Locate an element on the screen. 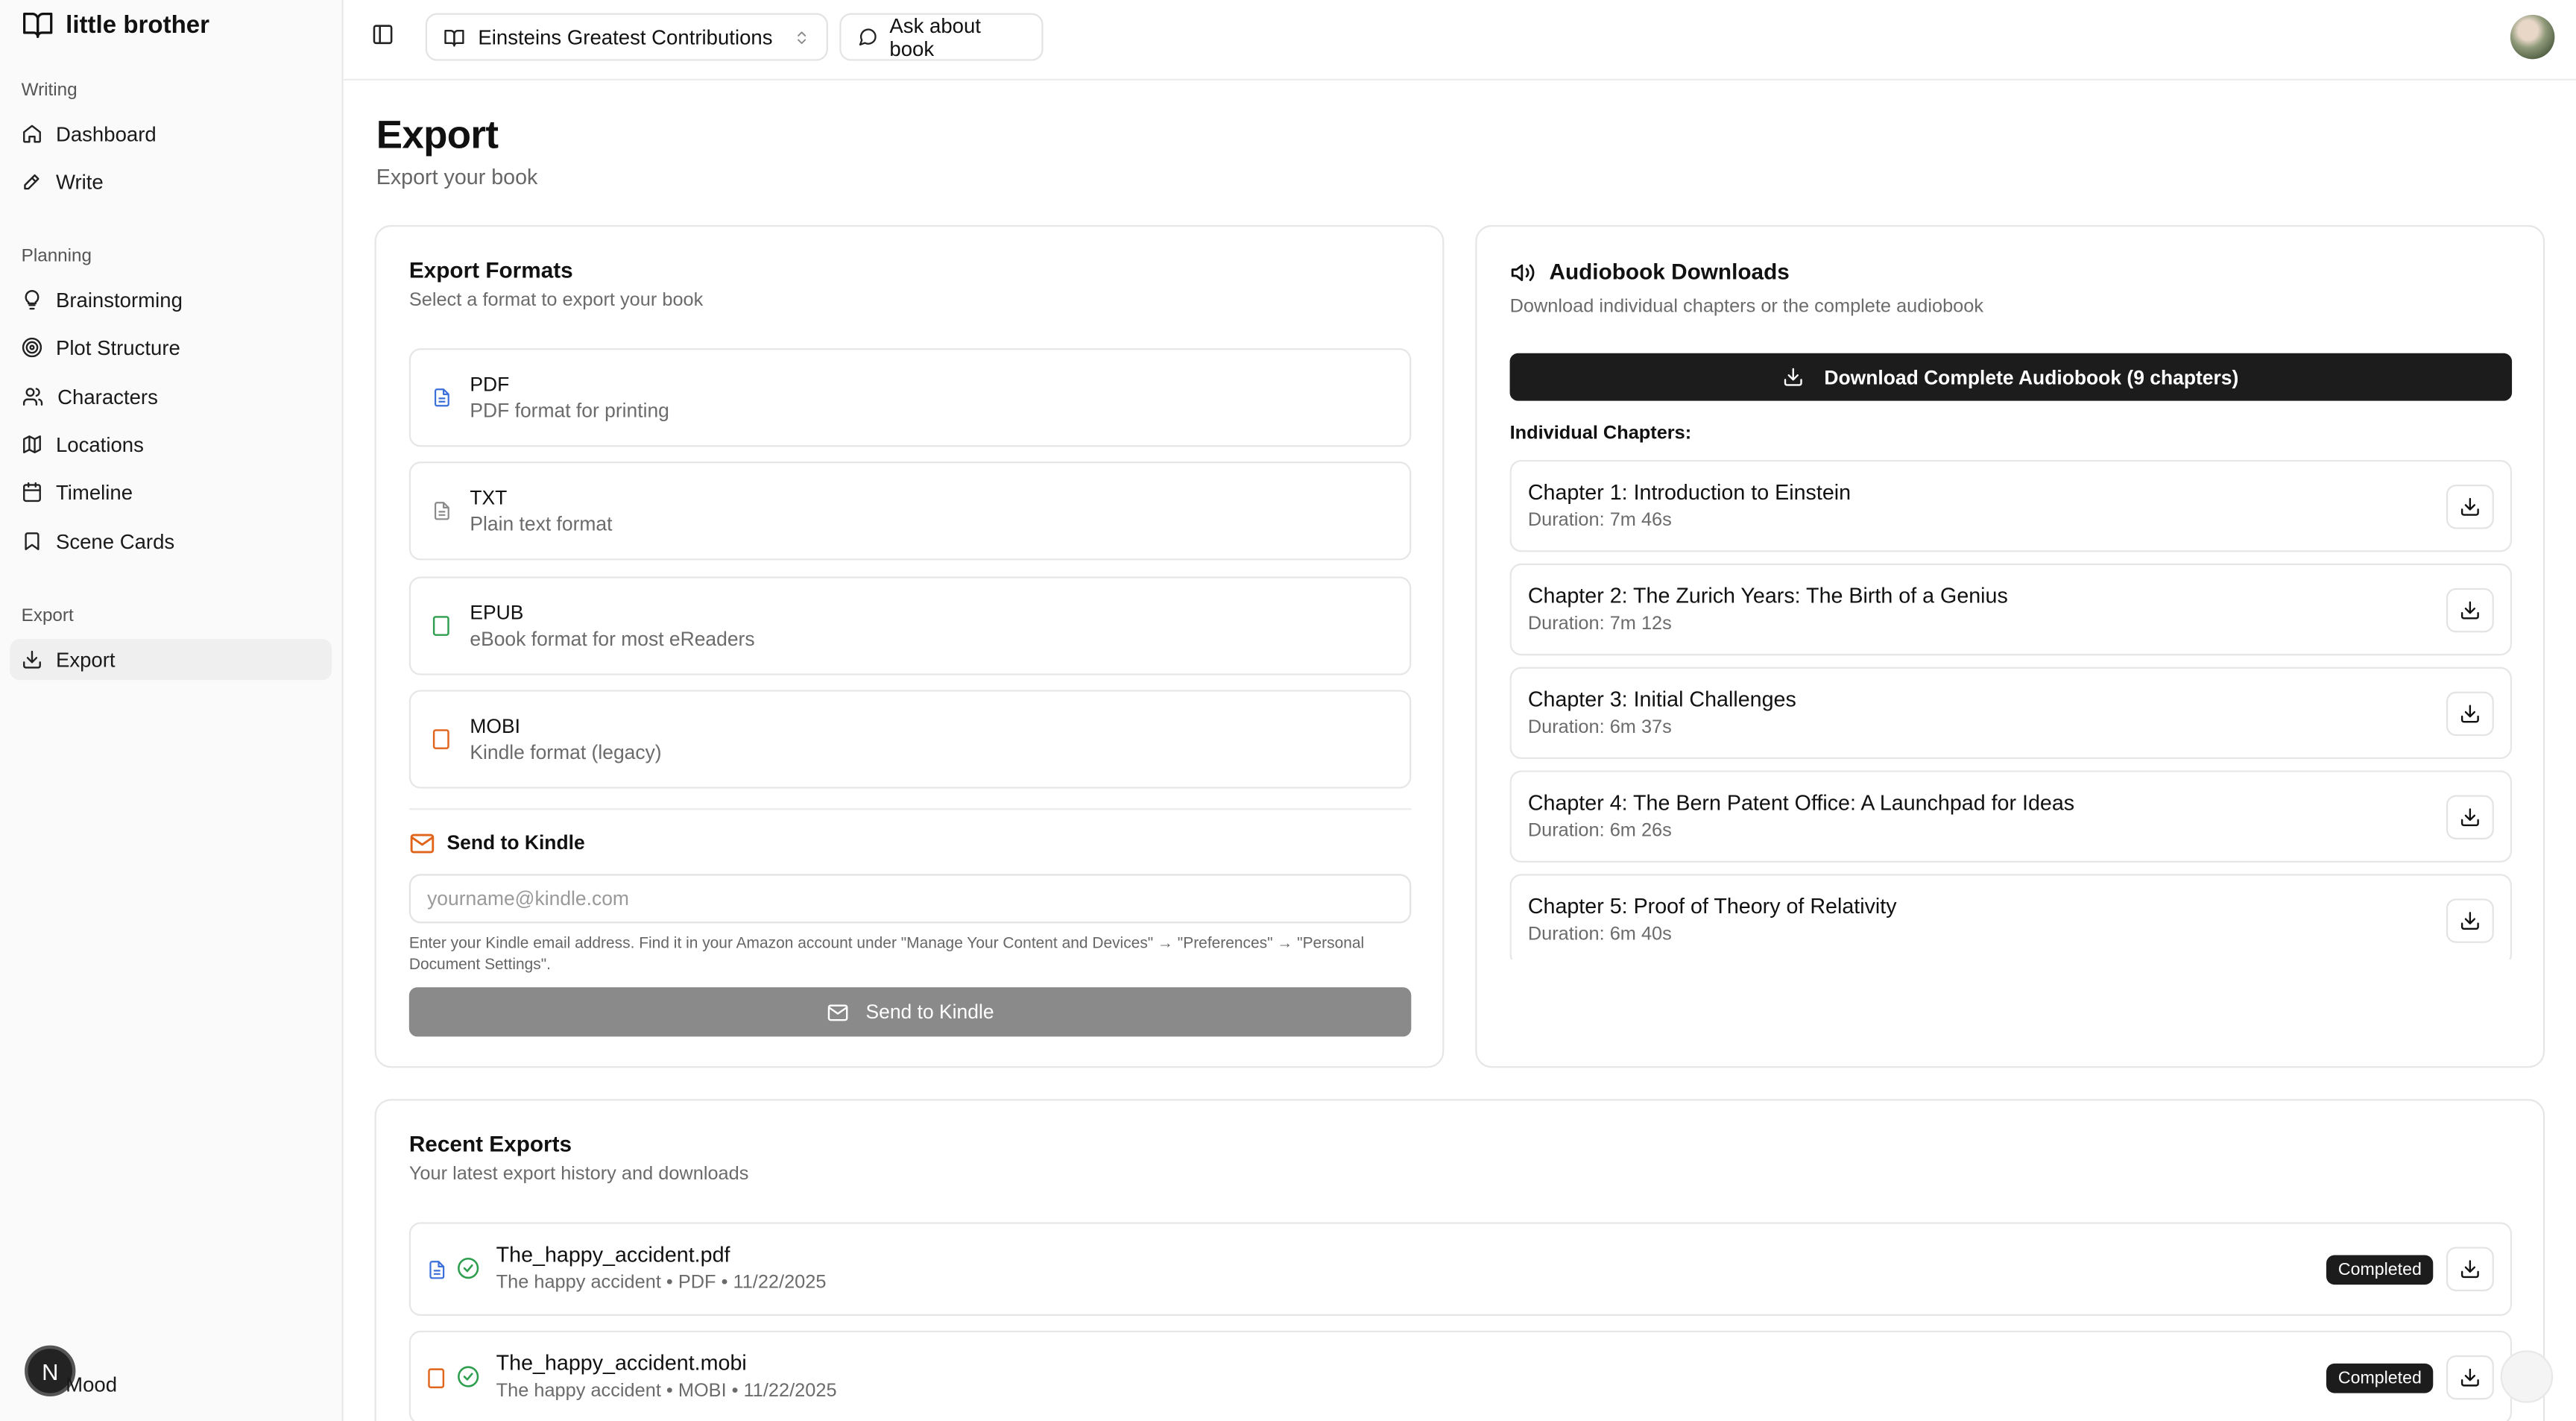  kindle-email-field is located at coordinates (910, 899).